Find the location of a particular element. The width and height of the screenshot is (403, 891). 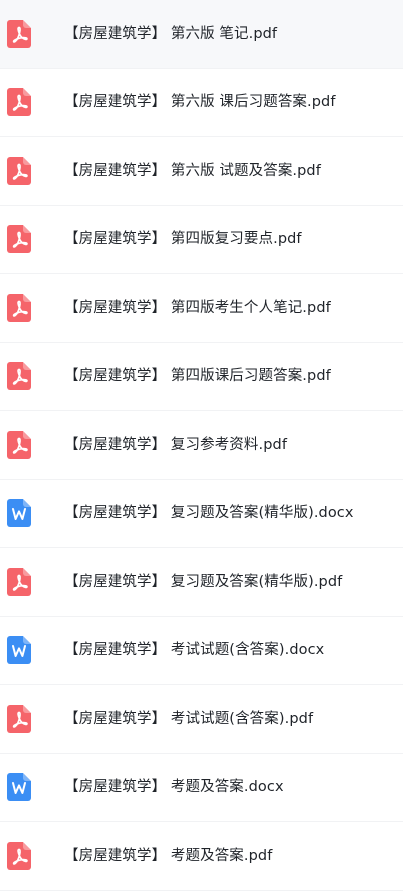

file-row: 【房屋建筑学】 考试试题(含答案).pdf is located at coordinates (201, 719).